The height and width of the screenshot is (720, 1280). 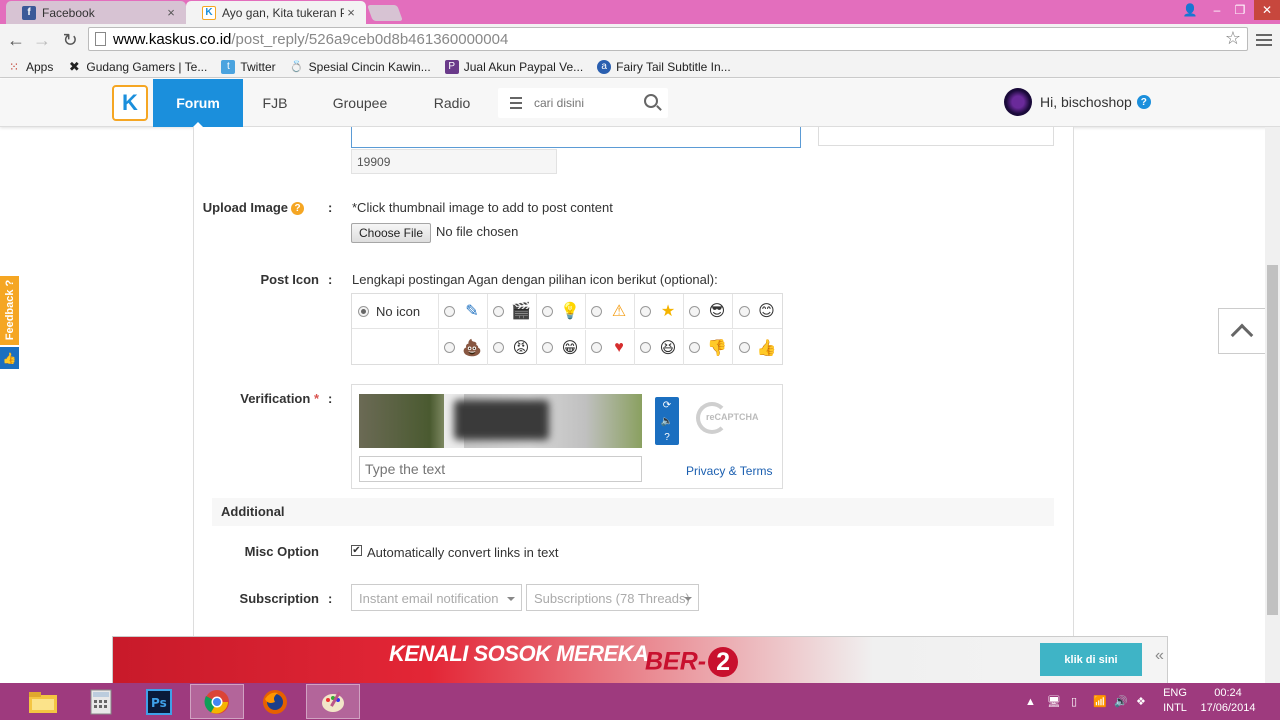 What do you see at coordinates (436, 597) in the screenshot?
I see `email-notification-select: Instant email notification` at bounding box center [436, 597].